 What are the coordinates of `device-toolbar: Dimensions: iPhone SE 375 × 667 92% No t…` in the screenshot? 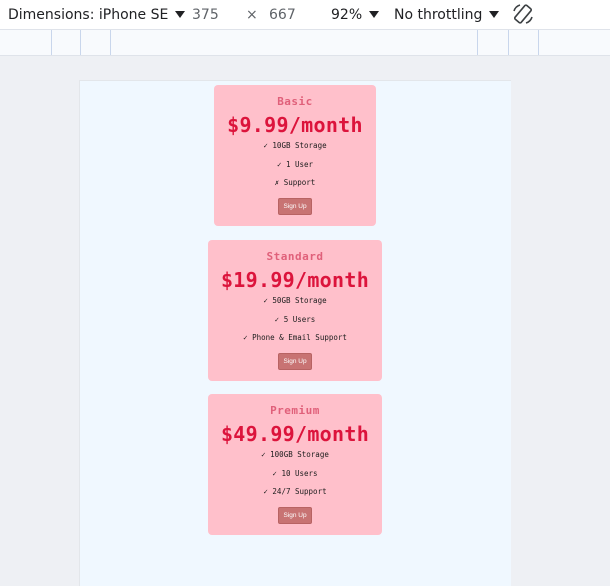 It's located at (305, 15).